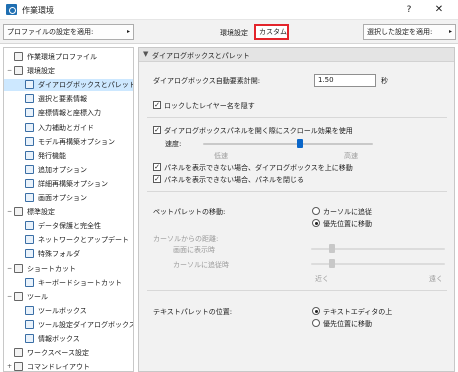 Image resolution: width=458 pixels, height=372 pixels. What do you see at coordinates (58, 367) in the screenshot?
I see `tree-item-label: コマンドレイアウト` at bounding box center [58, 367].